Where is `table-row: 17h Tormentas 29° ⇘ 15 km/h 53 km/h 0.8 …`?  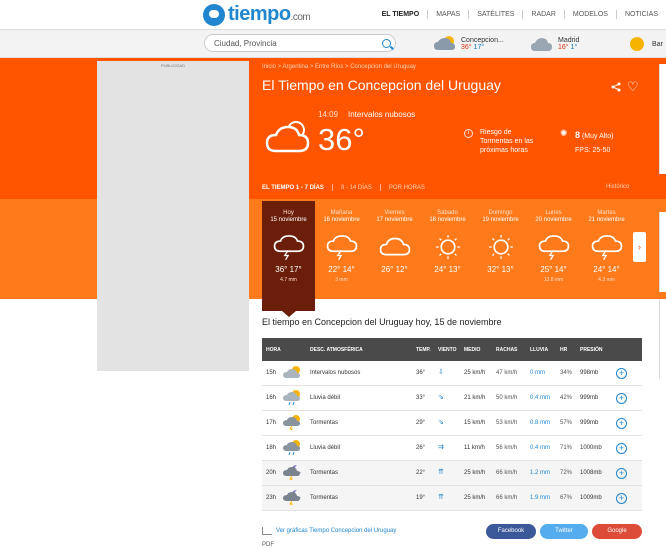
table-row: 17h Tormentas 29° ⇘ 15 km/h 53 km/h 0.8 … is located at coordinates (452, 423).